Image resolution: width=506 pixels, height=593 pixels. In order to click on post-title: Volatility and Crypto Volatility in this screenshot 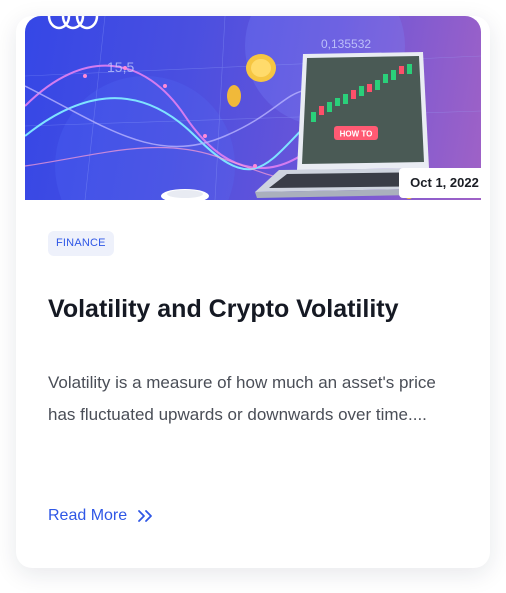, I will do `click(248, 309)`.